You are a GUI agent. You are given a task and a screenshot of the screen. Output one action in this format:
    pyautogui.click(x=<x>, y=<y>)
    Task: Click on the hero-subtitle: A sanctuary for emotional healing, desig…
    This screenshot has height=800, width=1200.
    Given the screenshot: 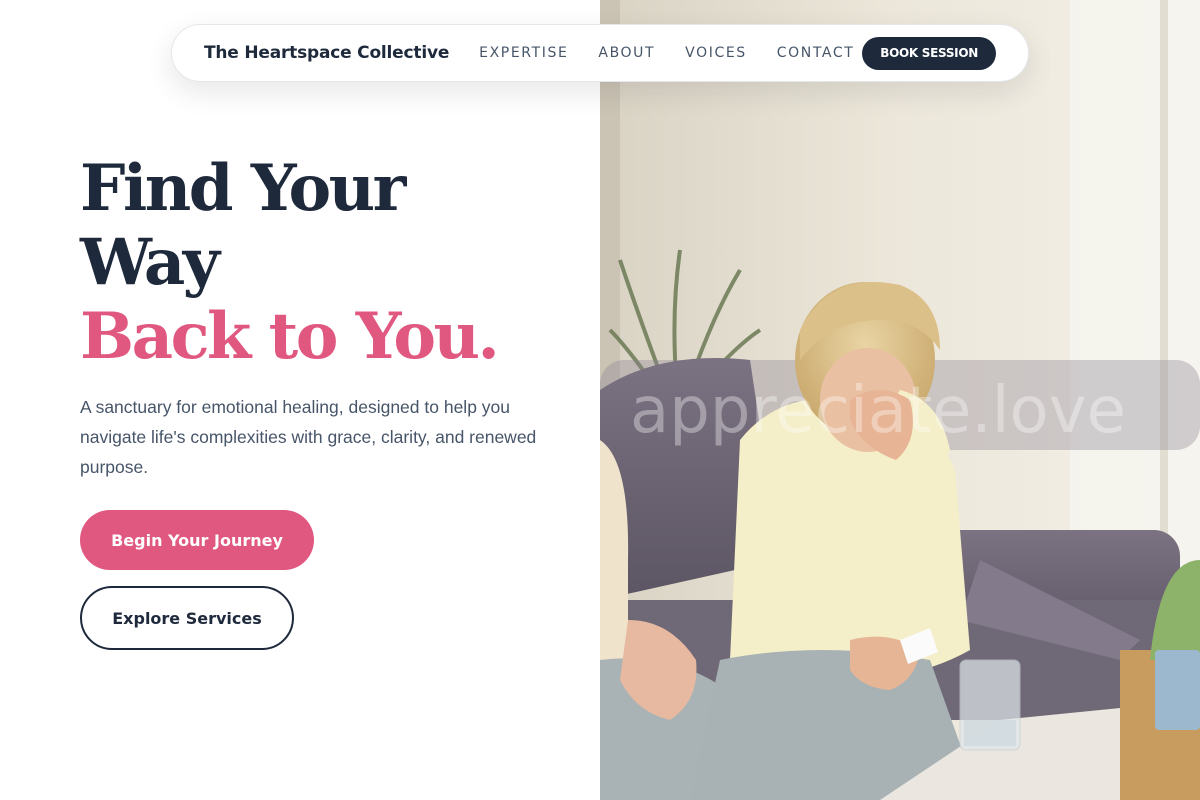 What is the action you would take?
    pyautogui.click(x=308, y=437)
    